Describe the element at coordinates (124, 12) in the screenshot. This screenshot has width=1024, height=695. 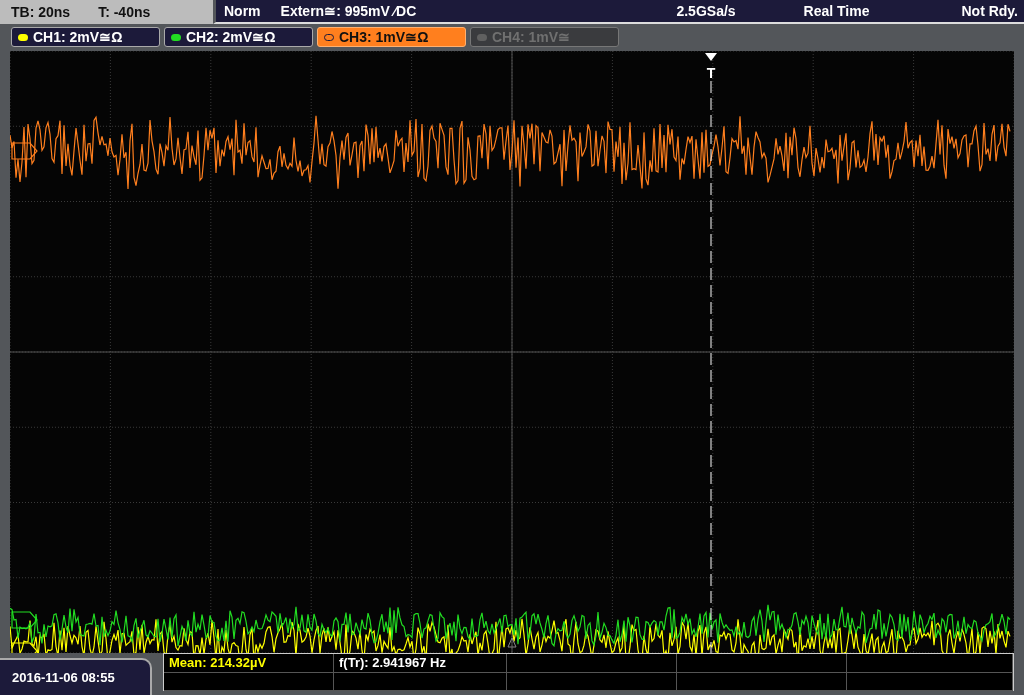
I see `trigger-time-readout: T: -40ns` at that location.